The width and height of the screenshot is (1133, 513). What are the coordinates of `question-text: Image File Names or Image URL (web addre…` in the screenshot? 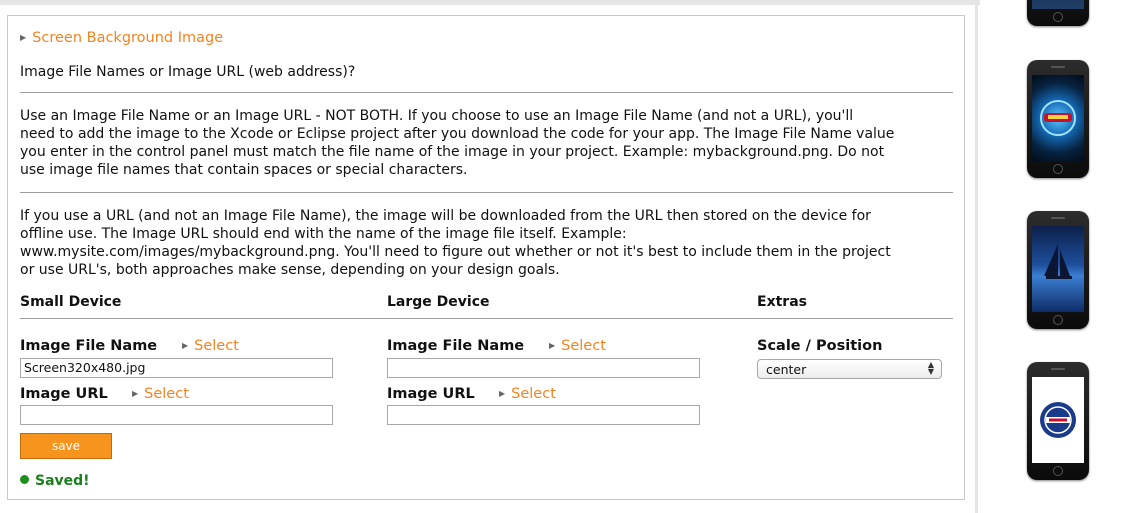 It's located at (188, 72).